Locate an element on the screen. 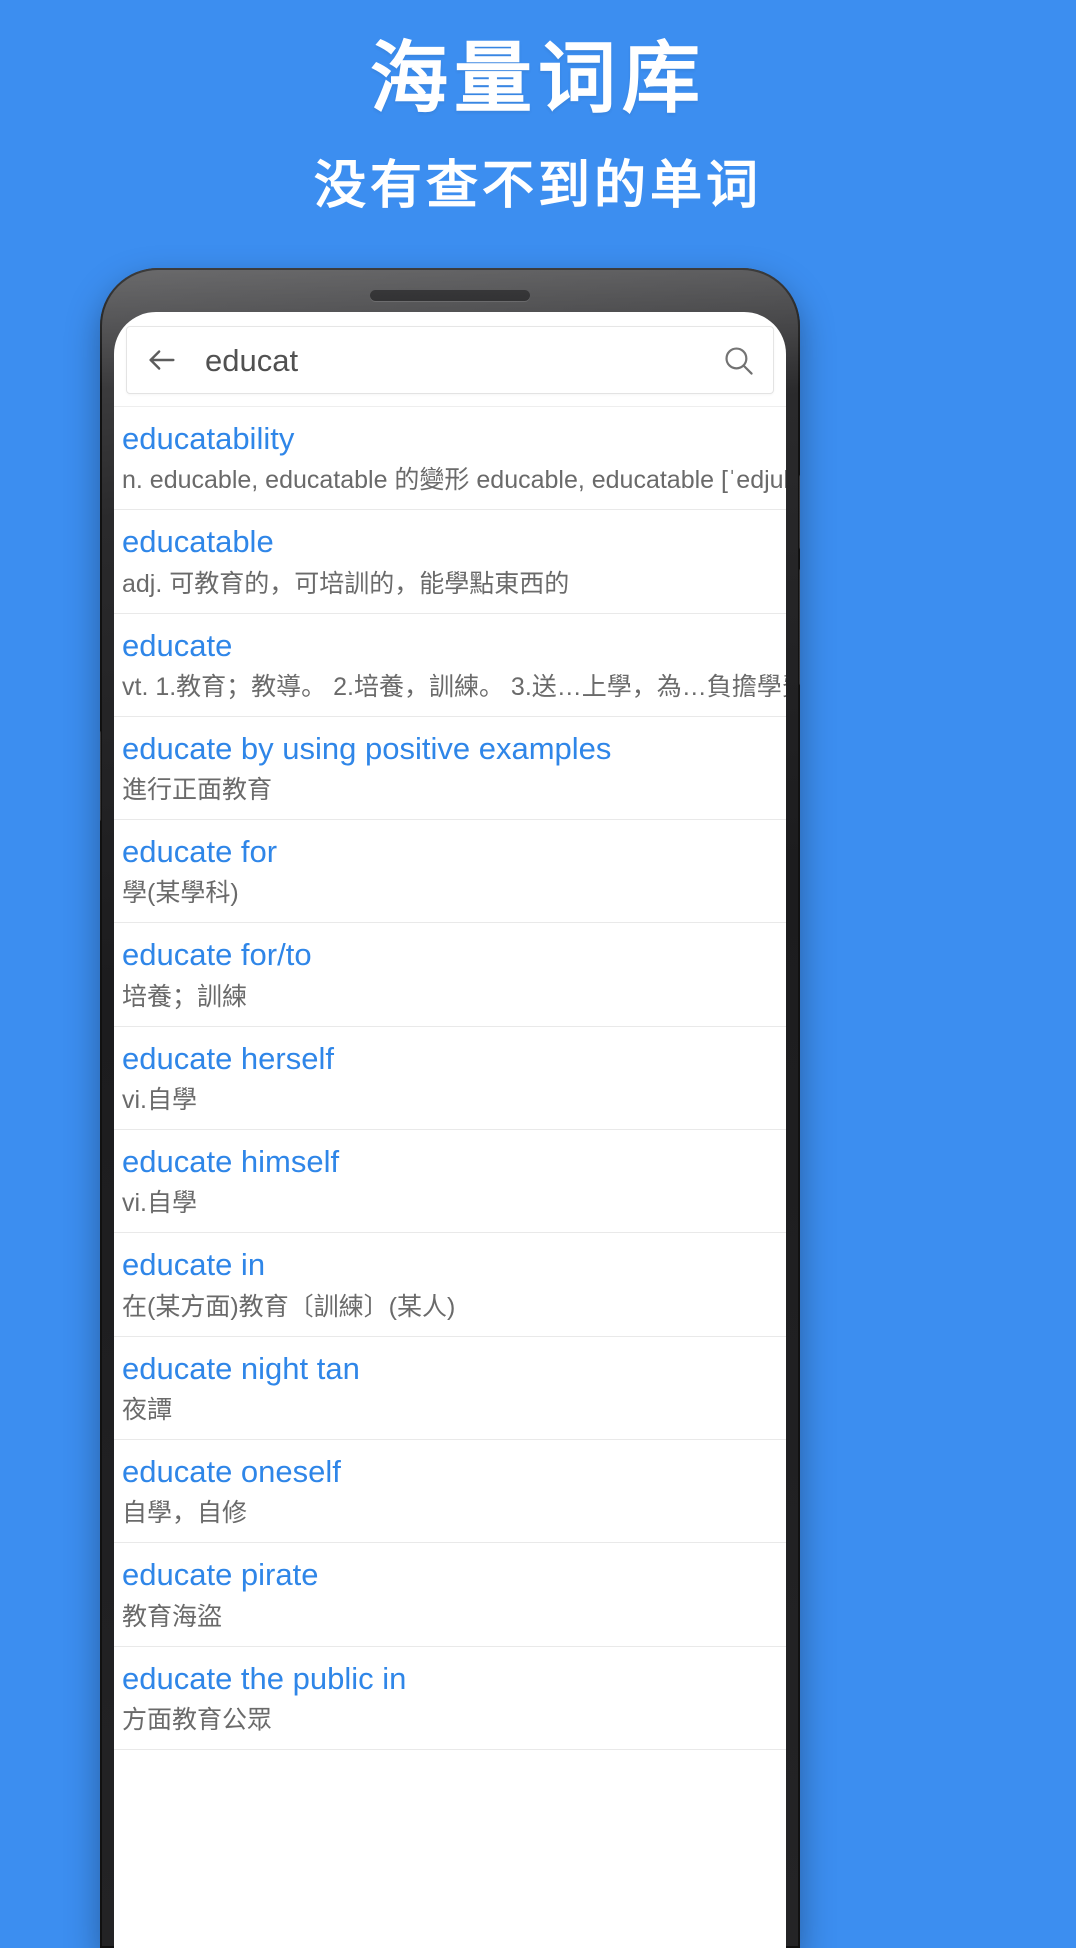 The height and width of the screenshot is (1948, 1076). result-word: educatability is located at coordinates (208, 438).